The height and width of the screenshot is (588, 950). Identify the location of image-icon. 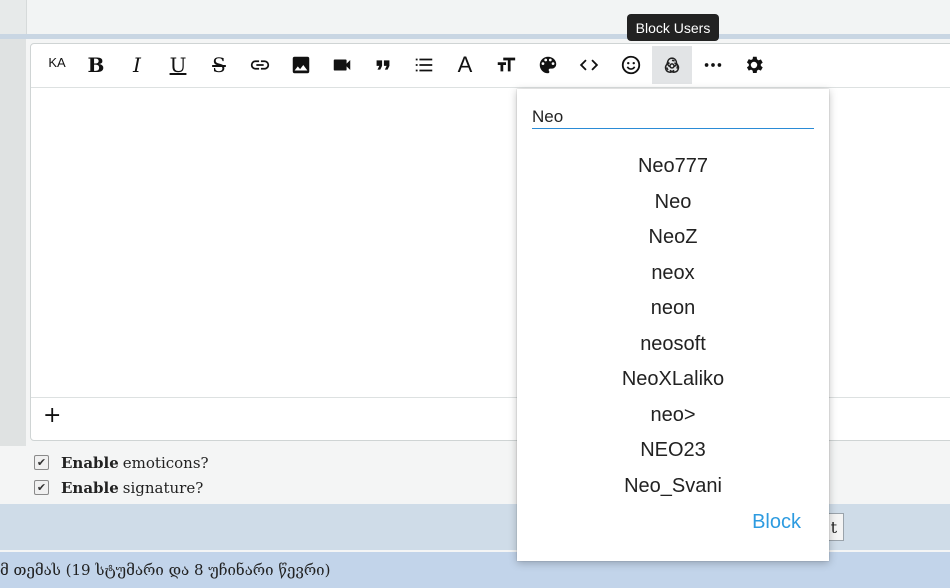
(301, 65).